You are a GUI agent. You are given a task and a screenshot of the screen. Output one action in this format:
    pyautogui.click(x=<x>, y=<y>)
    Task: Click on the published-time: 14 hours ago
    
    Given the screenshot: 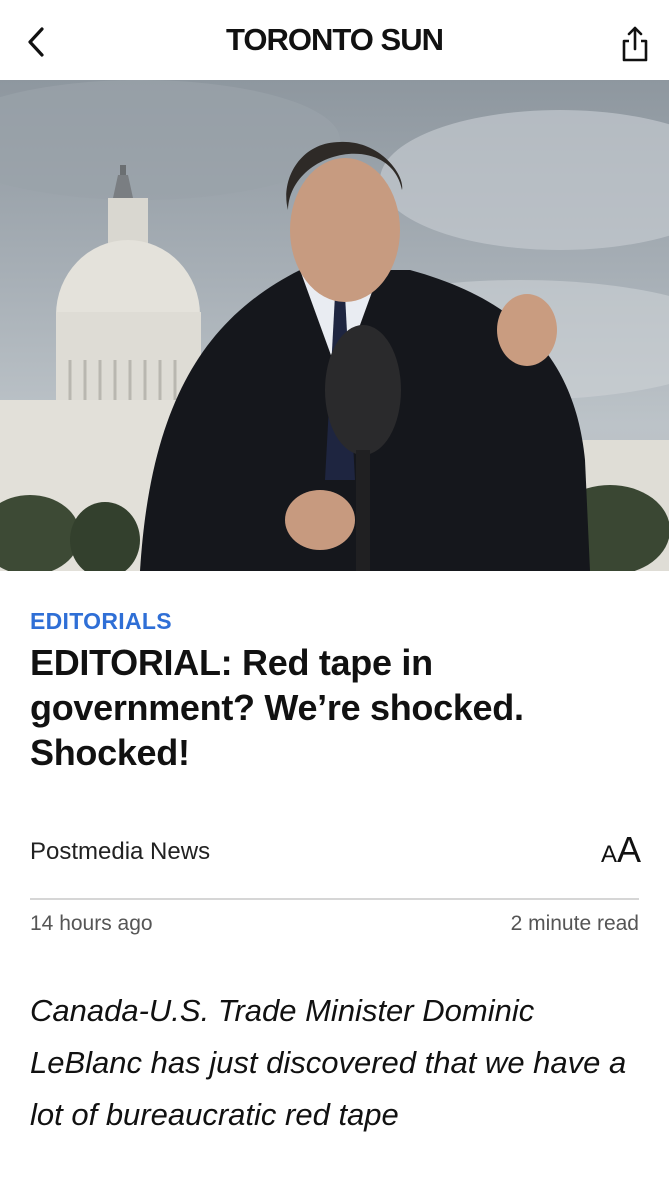 What is the action you would take?
    pyautogui.click(x=91, y=923)
    